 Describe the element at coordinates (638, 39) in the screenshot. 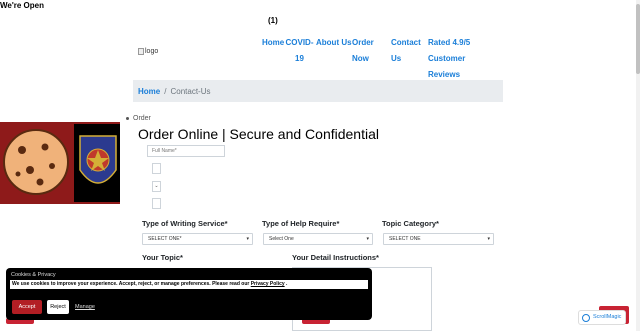

I see `scrollbar-thumb` at that location.